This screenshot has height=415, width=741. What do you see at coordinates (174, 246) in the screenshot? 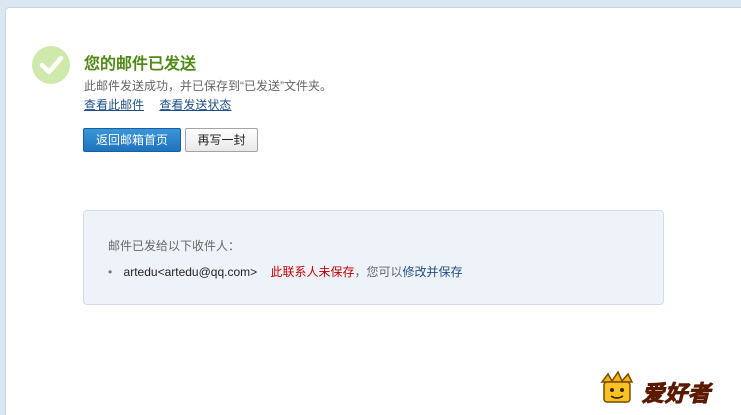
I see `recipients-heading: 邮件已发给以下收件人：` at bounding box center [174, 246].